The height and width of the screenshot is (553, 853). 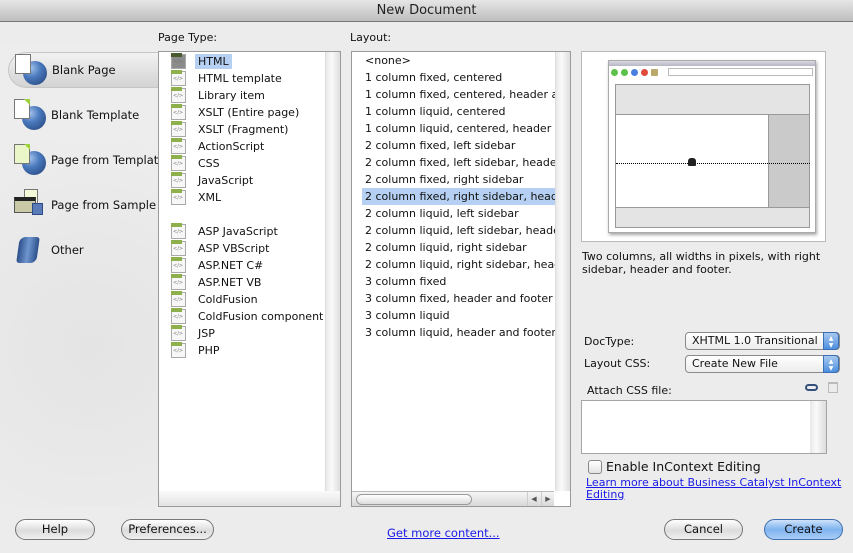 I want to click on incontext-editing-checkbox, so click(x=595, y=467).